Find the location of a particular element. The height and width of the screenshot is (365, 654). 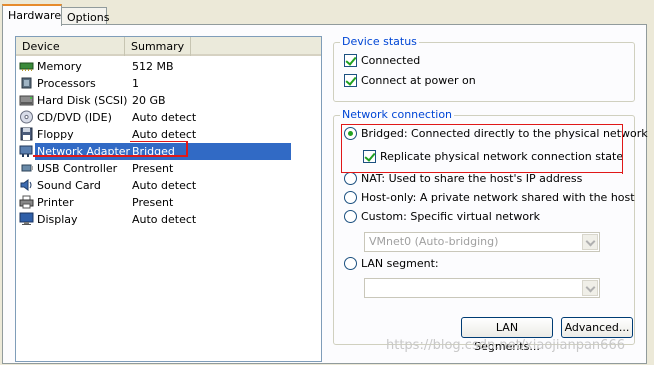

connect-at-power-on-label: Connect at power on is located at coordinates (418, 80).